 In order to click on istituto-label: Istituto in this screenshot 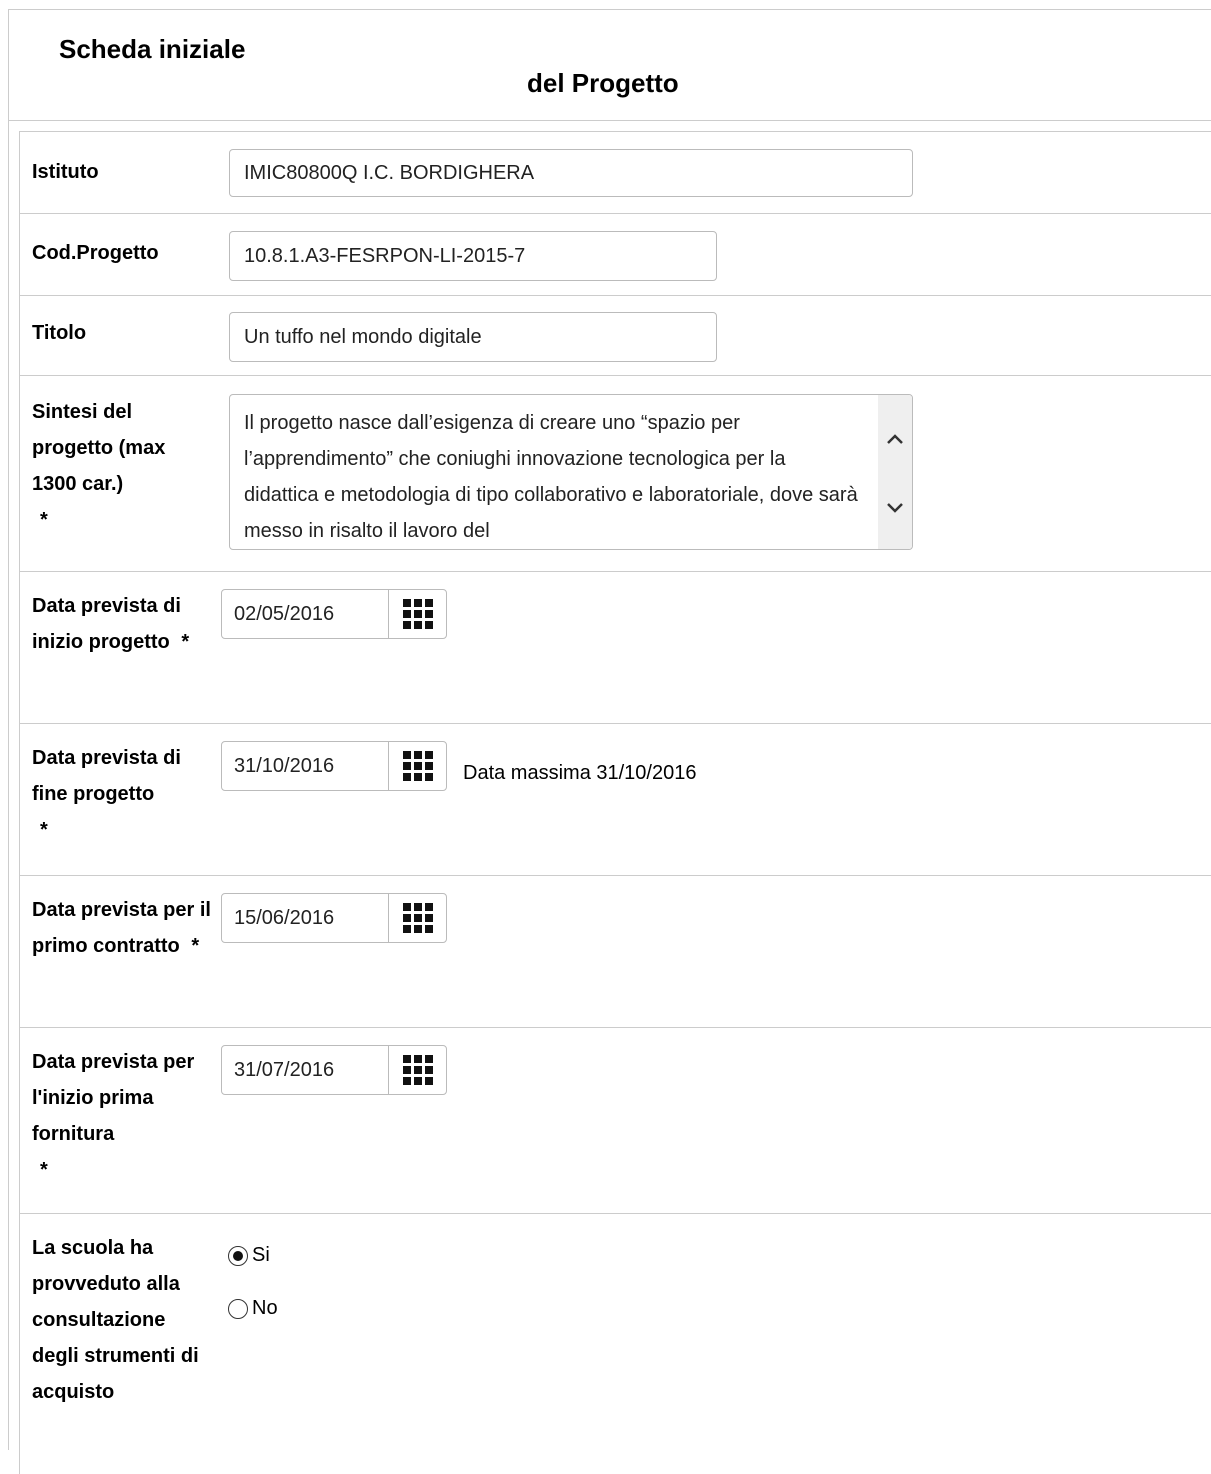, I will do `click(65, 172)`.